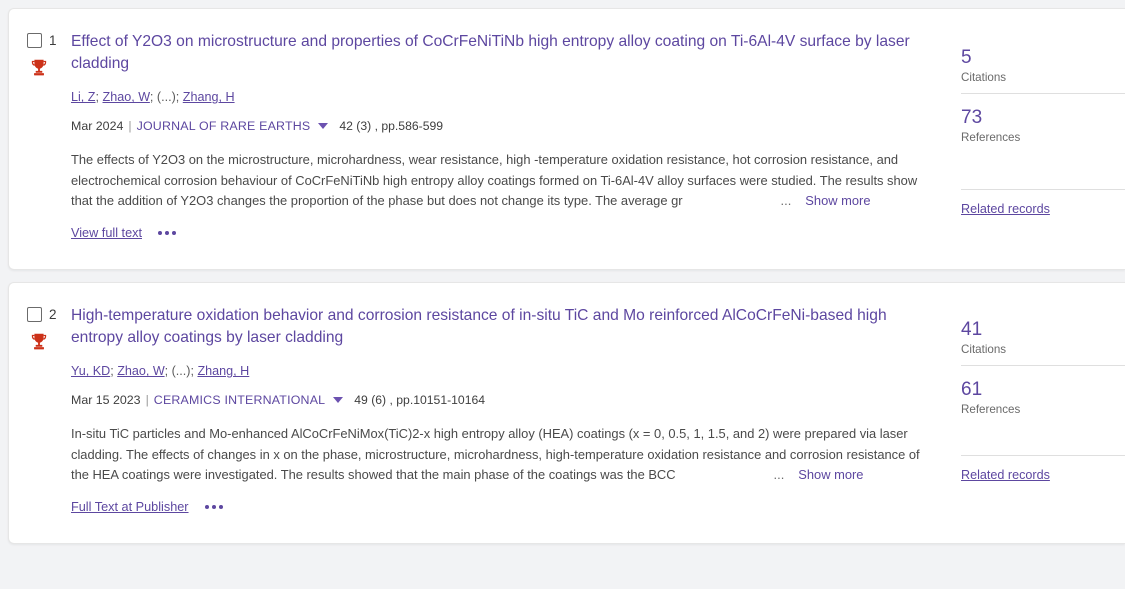 This screenshot has height=589, width=1125. What do you see at coordinates (40, 413) in the screenshot?
I see `record-gutter: 2` at bounding box center [40, 413].